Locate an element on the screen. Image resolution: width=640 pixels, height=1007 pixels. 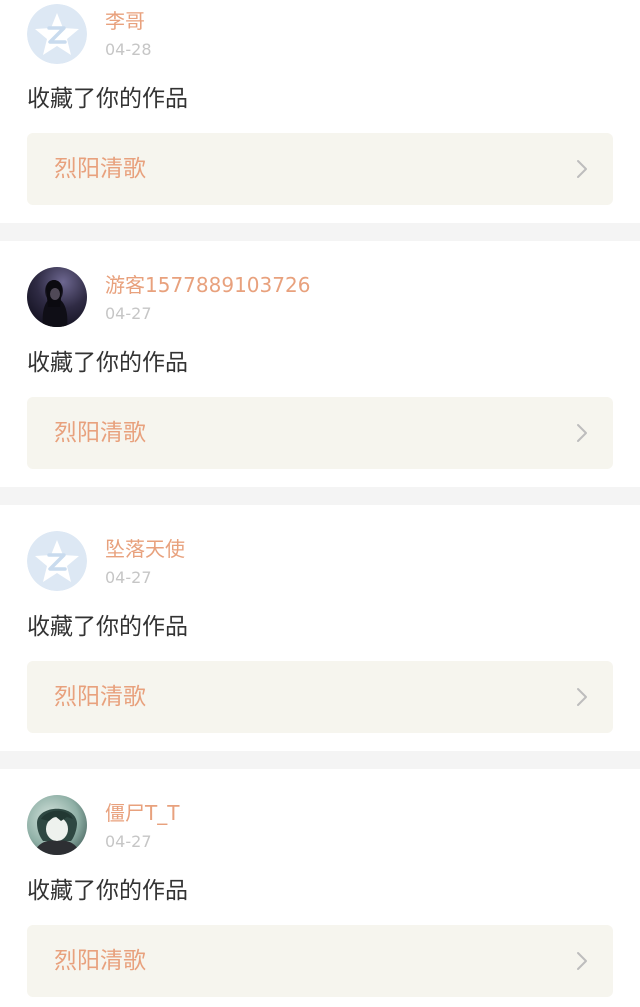
username: 游客1577889103726 is located at coordinates (207, 285).